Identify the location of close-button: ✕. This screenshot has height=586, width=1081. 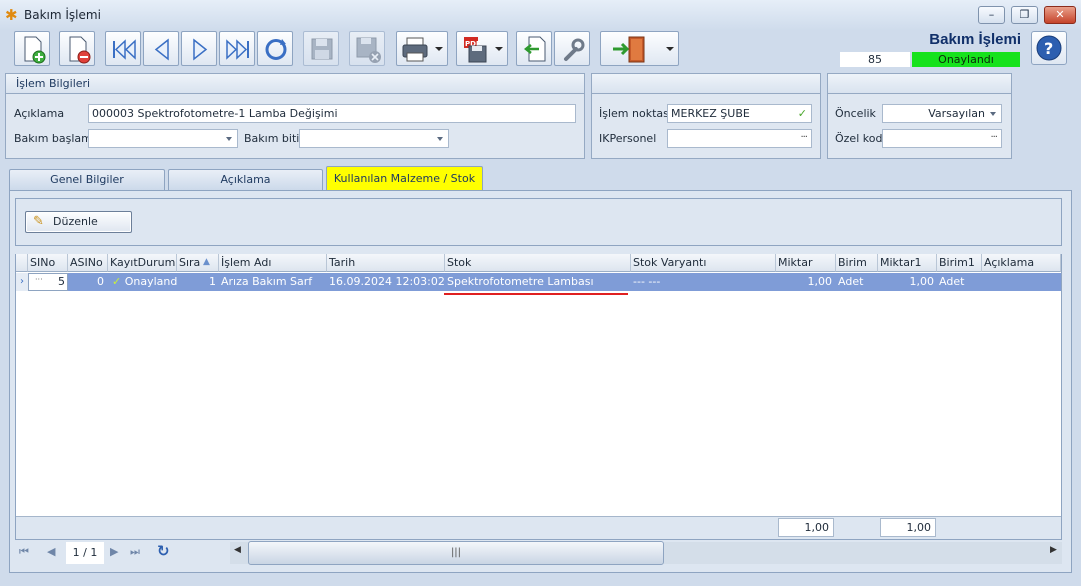
(1060, 15).